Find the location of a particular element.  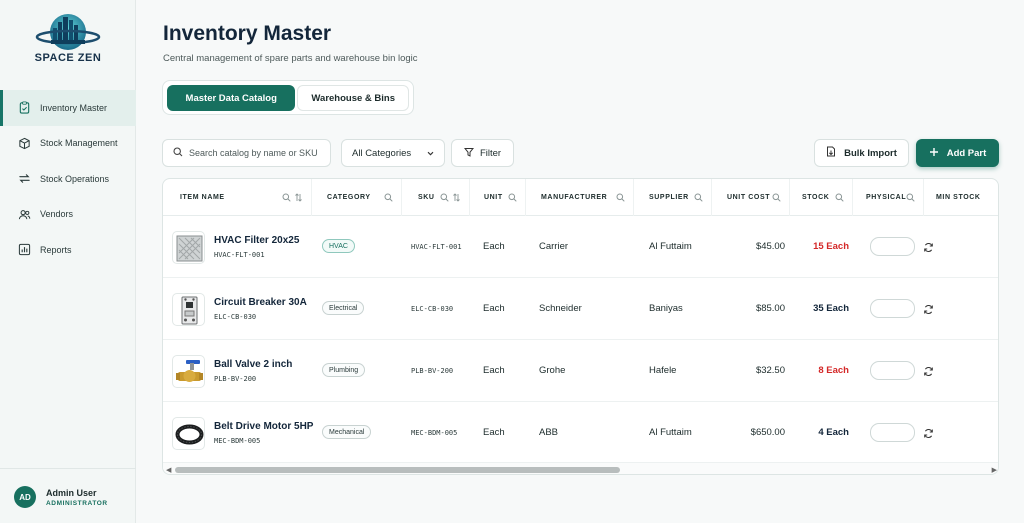

sidebar-item-inventory-master: Inventory Master is located at coordinates (68, 108).